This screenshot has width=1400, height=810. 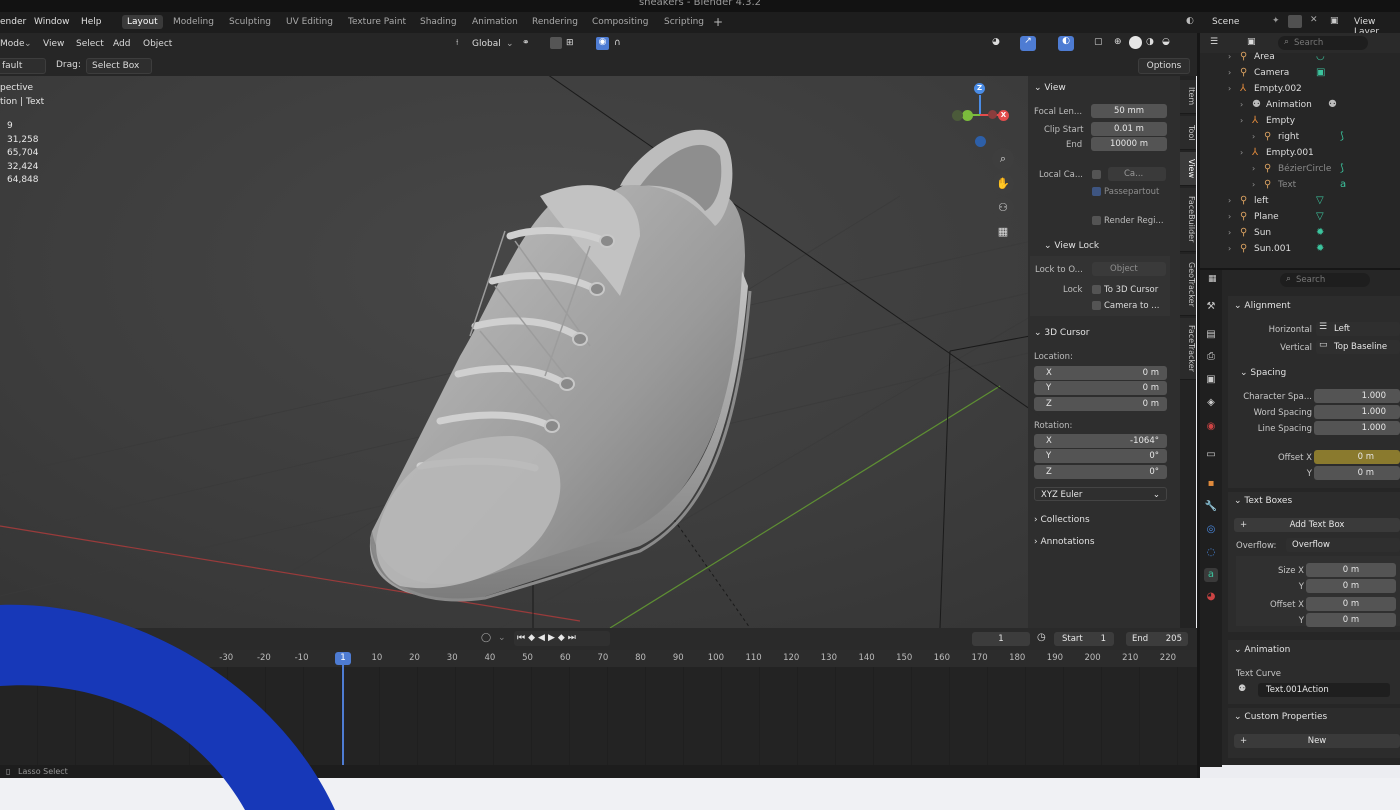 I want to click on rendered-shading-icon: ◒, so click(x=1166, y=42).